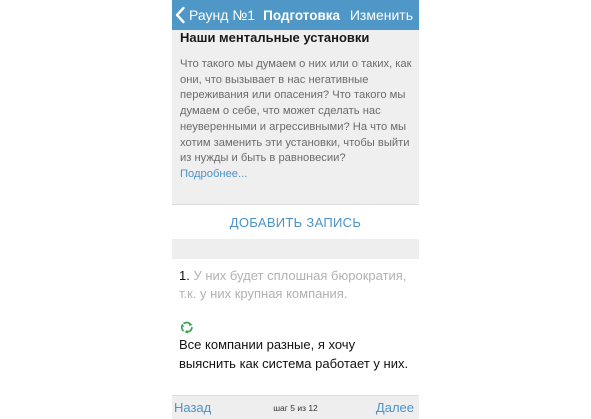  Describe the element at coordinates (222, 15) in the screenshot. I see `back-button-label: Раунд №1` at that location.